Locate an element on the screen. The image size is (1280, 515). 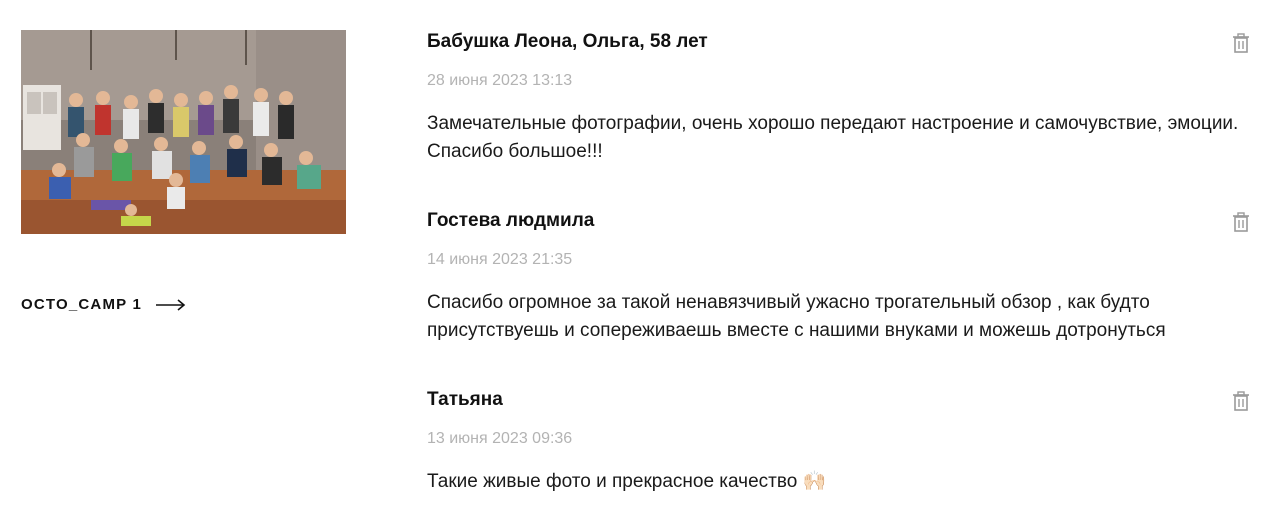
album-card: OCTO_CAMP 1 is located at coordinates (183, 171).